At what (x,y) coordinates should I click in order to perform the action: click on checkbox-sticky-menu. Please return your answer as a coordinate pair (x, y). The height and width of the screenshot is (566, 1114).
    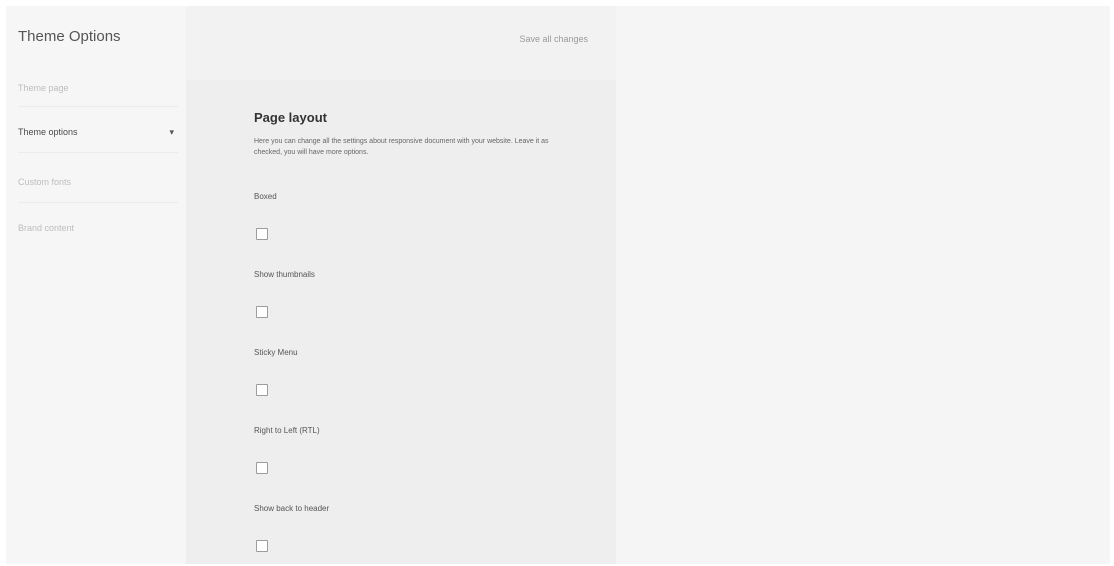
    Looking at the image, I should click on (262, 390).